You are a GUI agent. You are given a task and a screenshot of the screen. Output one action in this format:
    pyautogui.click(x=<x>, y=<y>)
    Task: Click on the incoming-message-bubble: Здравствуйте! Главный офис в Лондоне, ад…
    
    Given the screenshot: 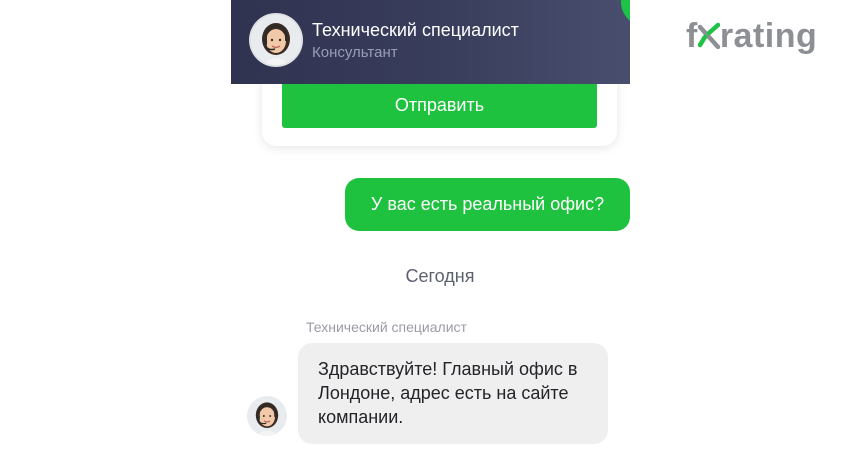 What is the action you would take?
    pyautogui.click(x=453, y=393)
    